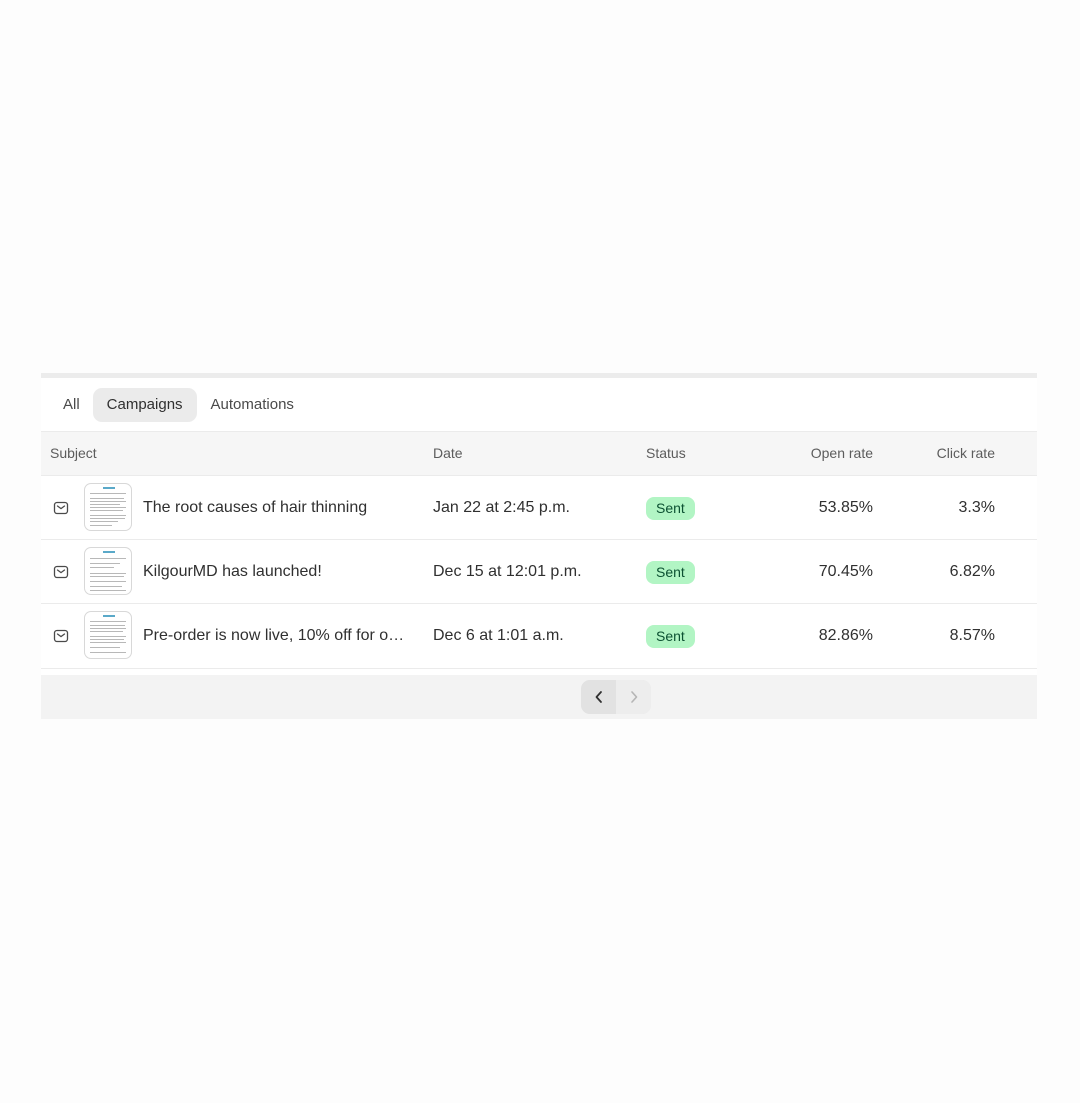 The image size is (1080, 1103). What do you see at coordinates (501, 507) in the screenshot?
I see `row-date: Jan 22 at 2:45 p.m.` at bounding box center [501, 507].